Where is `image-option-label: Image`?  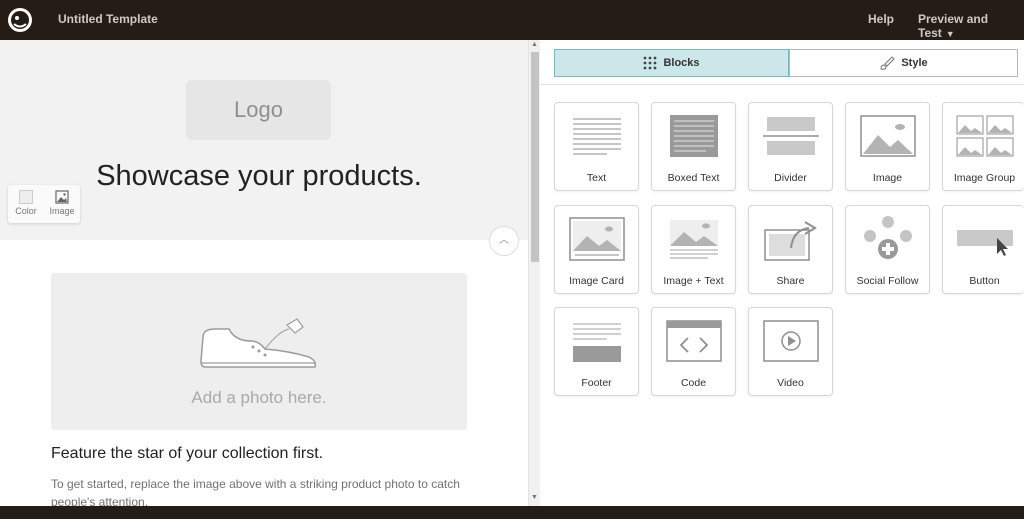 image-option-label: Image is located at coordinates (62, 211).